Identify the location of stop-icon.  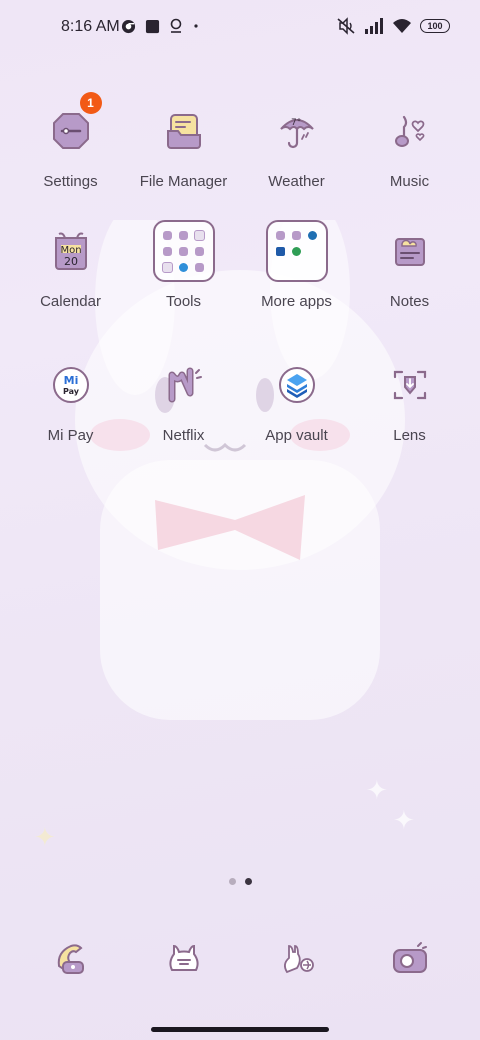
(152, 26).